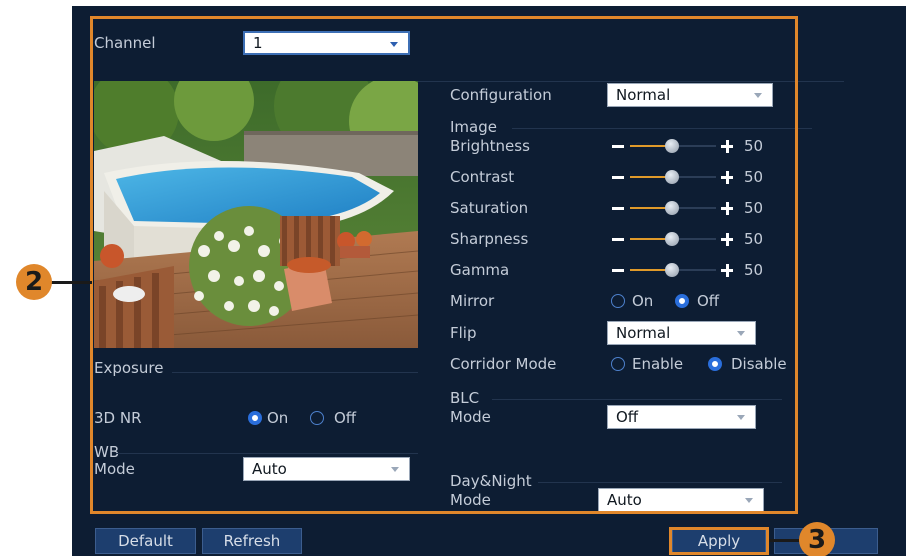 The width and height of the screenshot is (906, 556). I want to click on callout-3-badge: 3, so click(817, 539).